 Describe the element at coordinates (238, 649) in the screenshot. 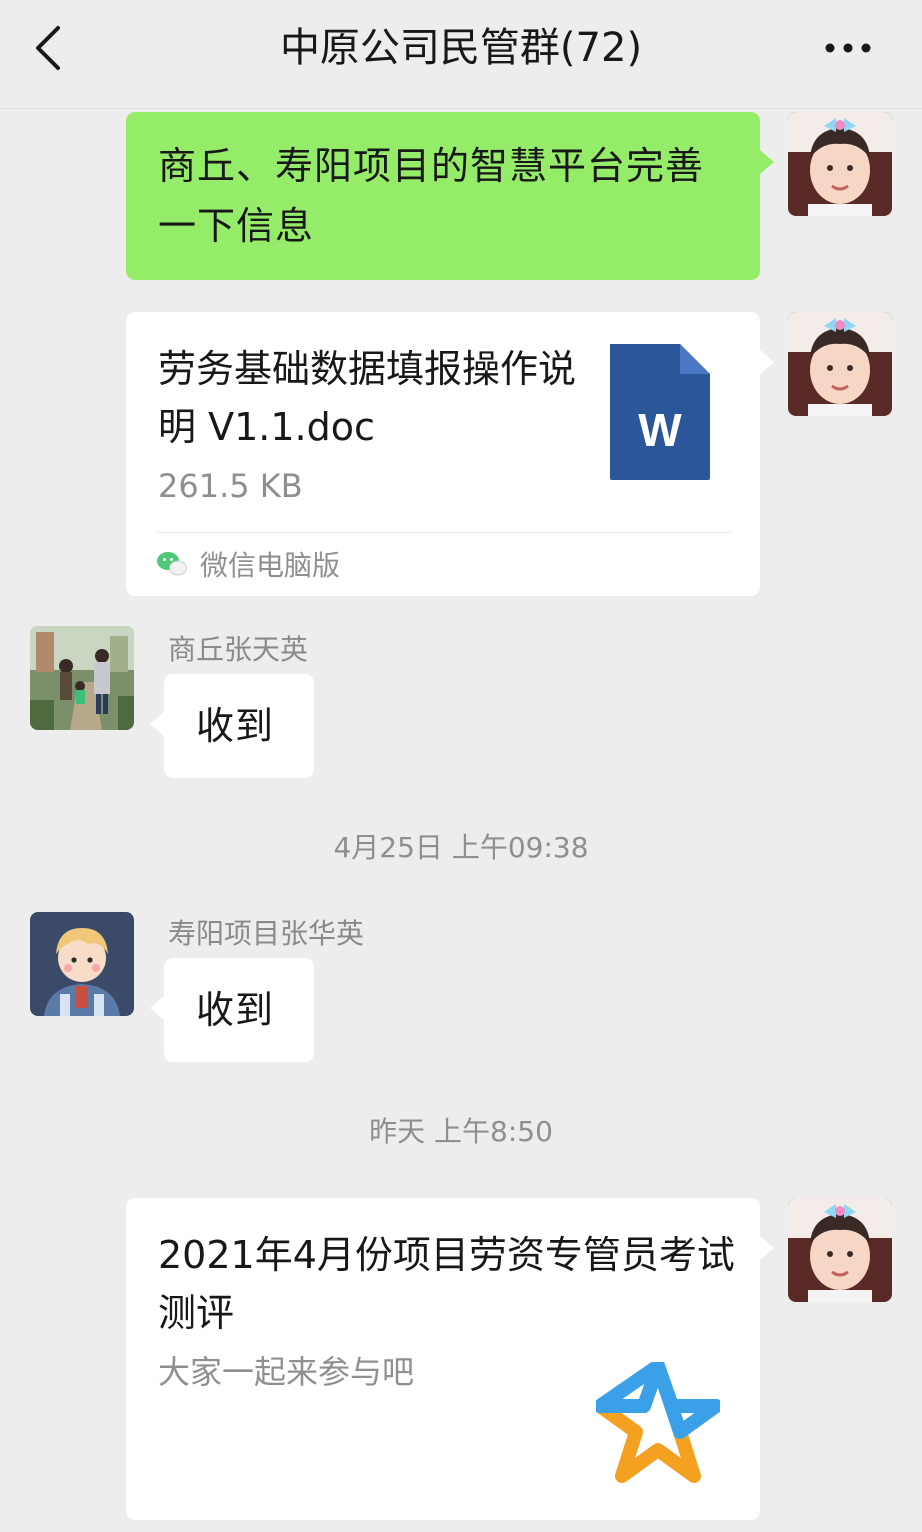

I see `sender-name: 商丘张天英` at that location.